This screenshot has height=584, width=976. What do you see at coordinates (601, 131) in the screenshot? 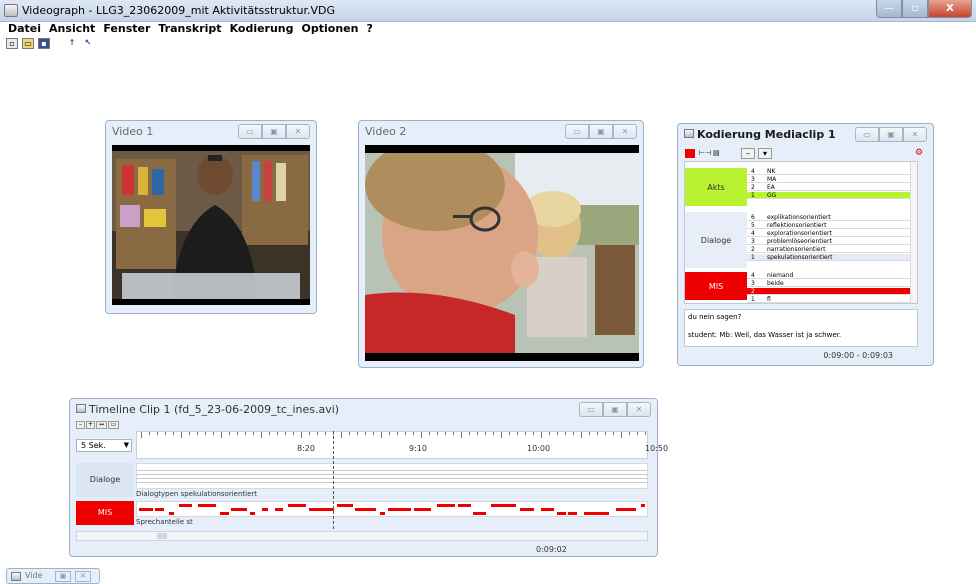
I see `video2-maximize-button: ▣` at bounding box center [601, 131].